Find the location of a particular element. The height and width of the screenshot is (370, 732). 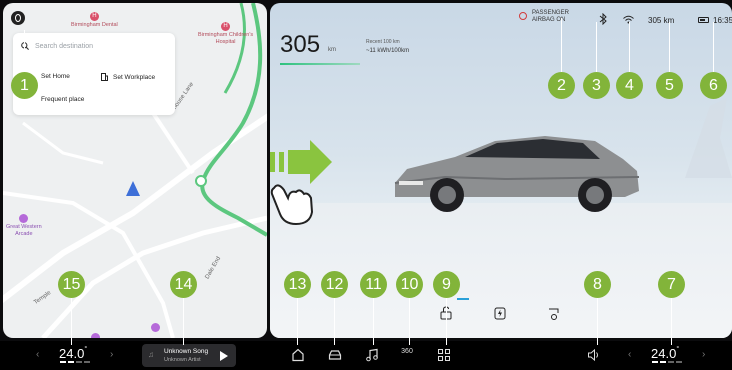

callout-badge: 9 is located at coordinates (446, 284).